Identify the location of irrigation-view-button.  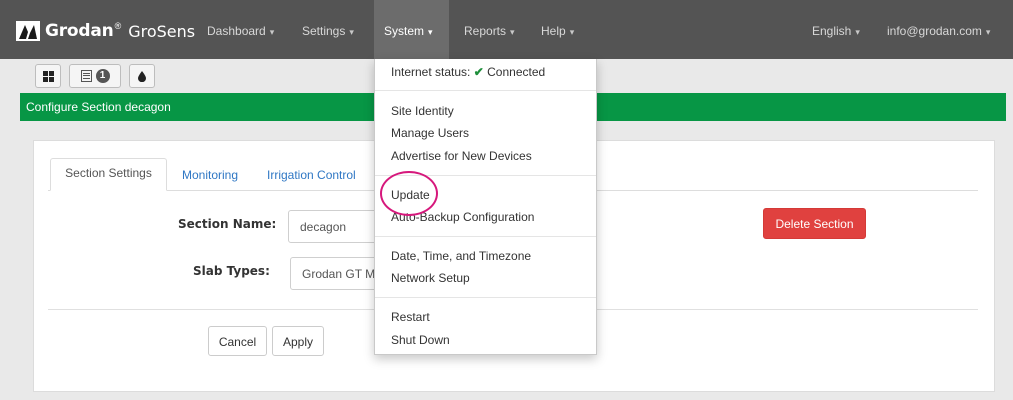
(142, 76).